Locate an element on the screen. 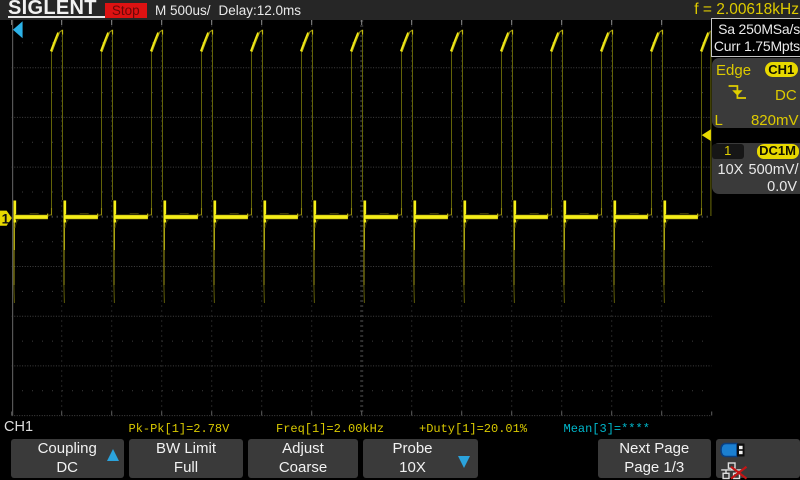  svg-text: 1 is located at coordinates (6, 219).